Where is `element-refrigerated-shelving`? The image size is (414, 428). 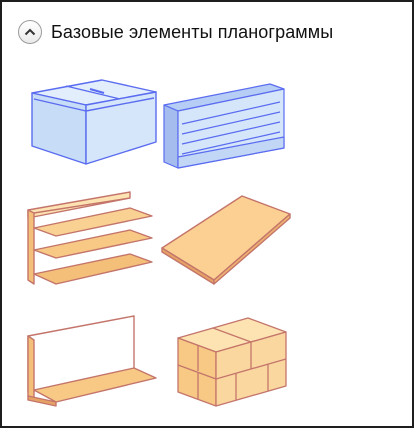 element-refrigerated-shelving is located at coordinates (222, 128).